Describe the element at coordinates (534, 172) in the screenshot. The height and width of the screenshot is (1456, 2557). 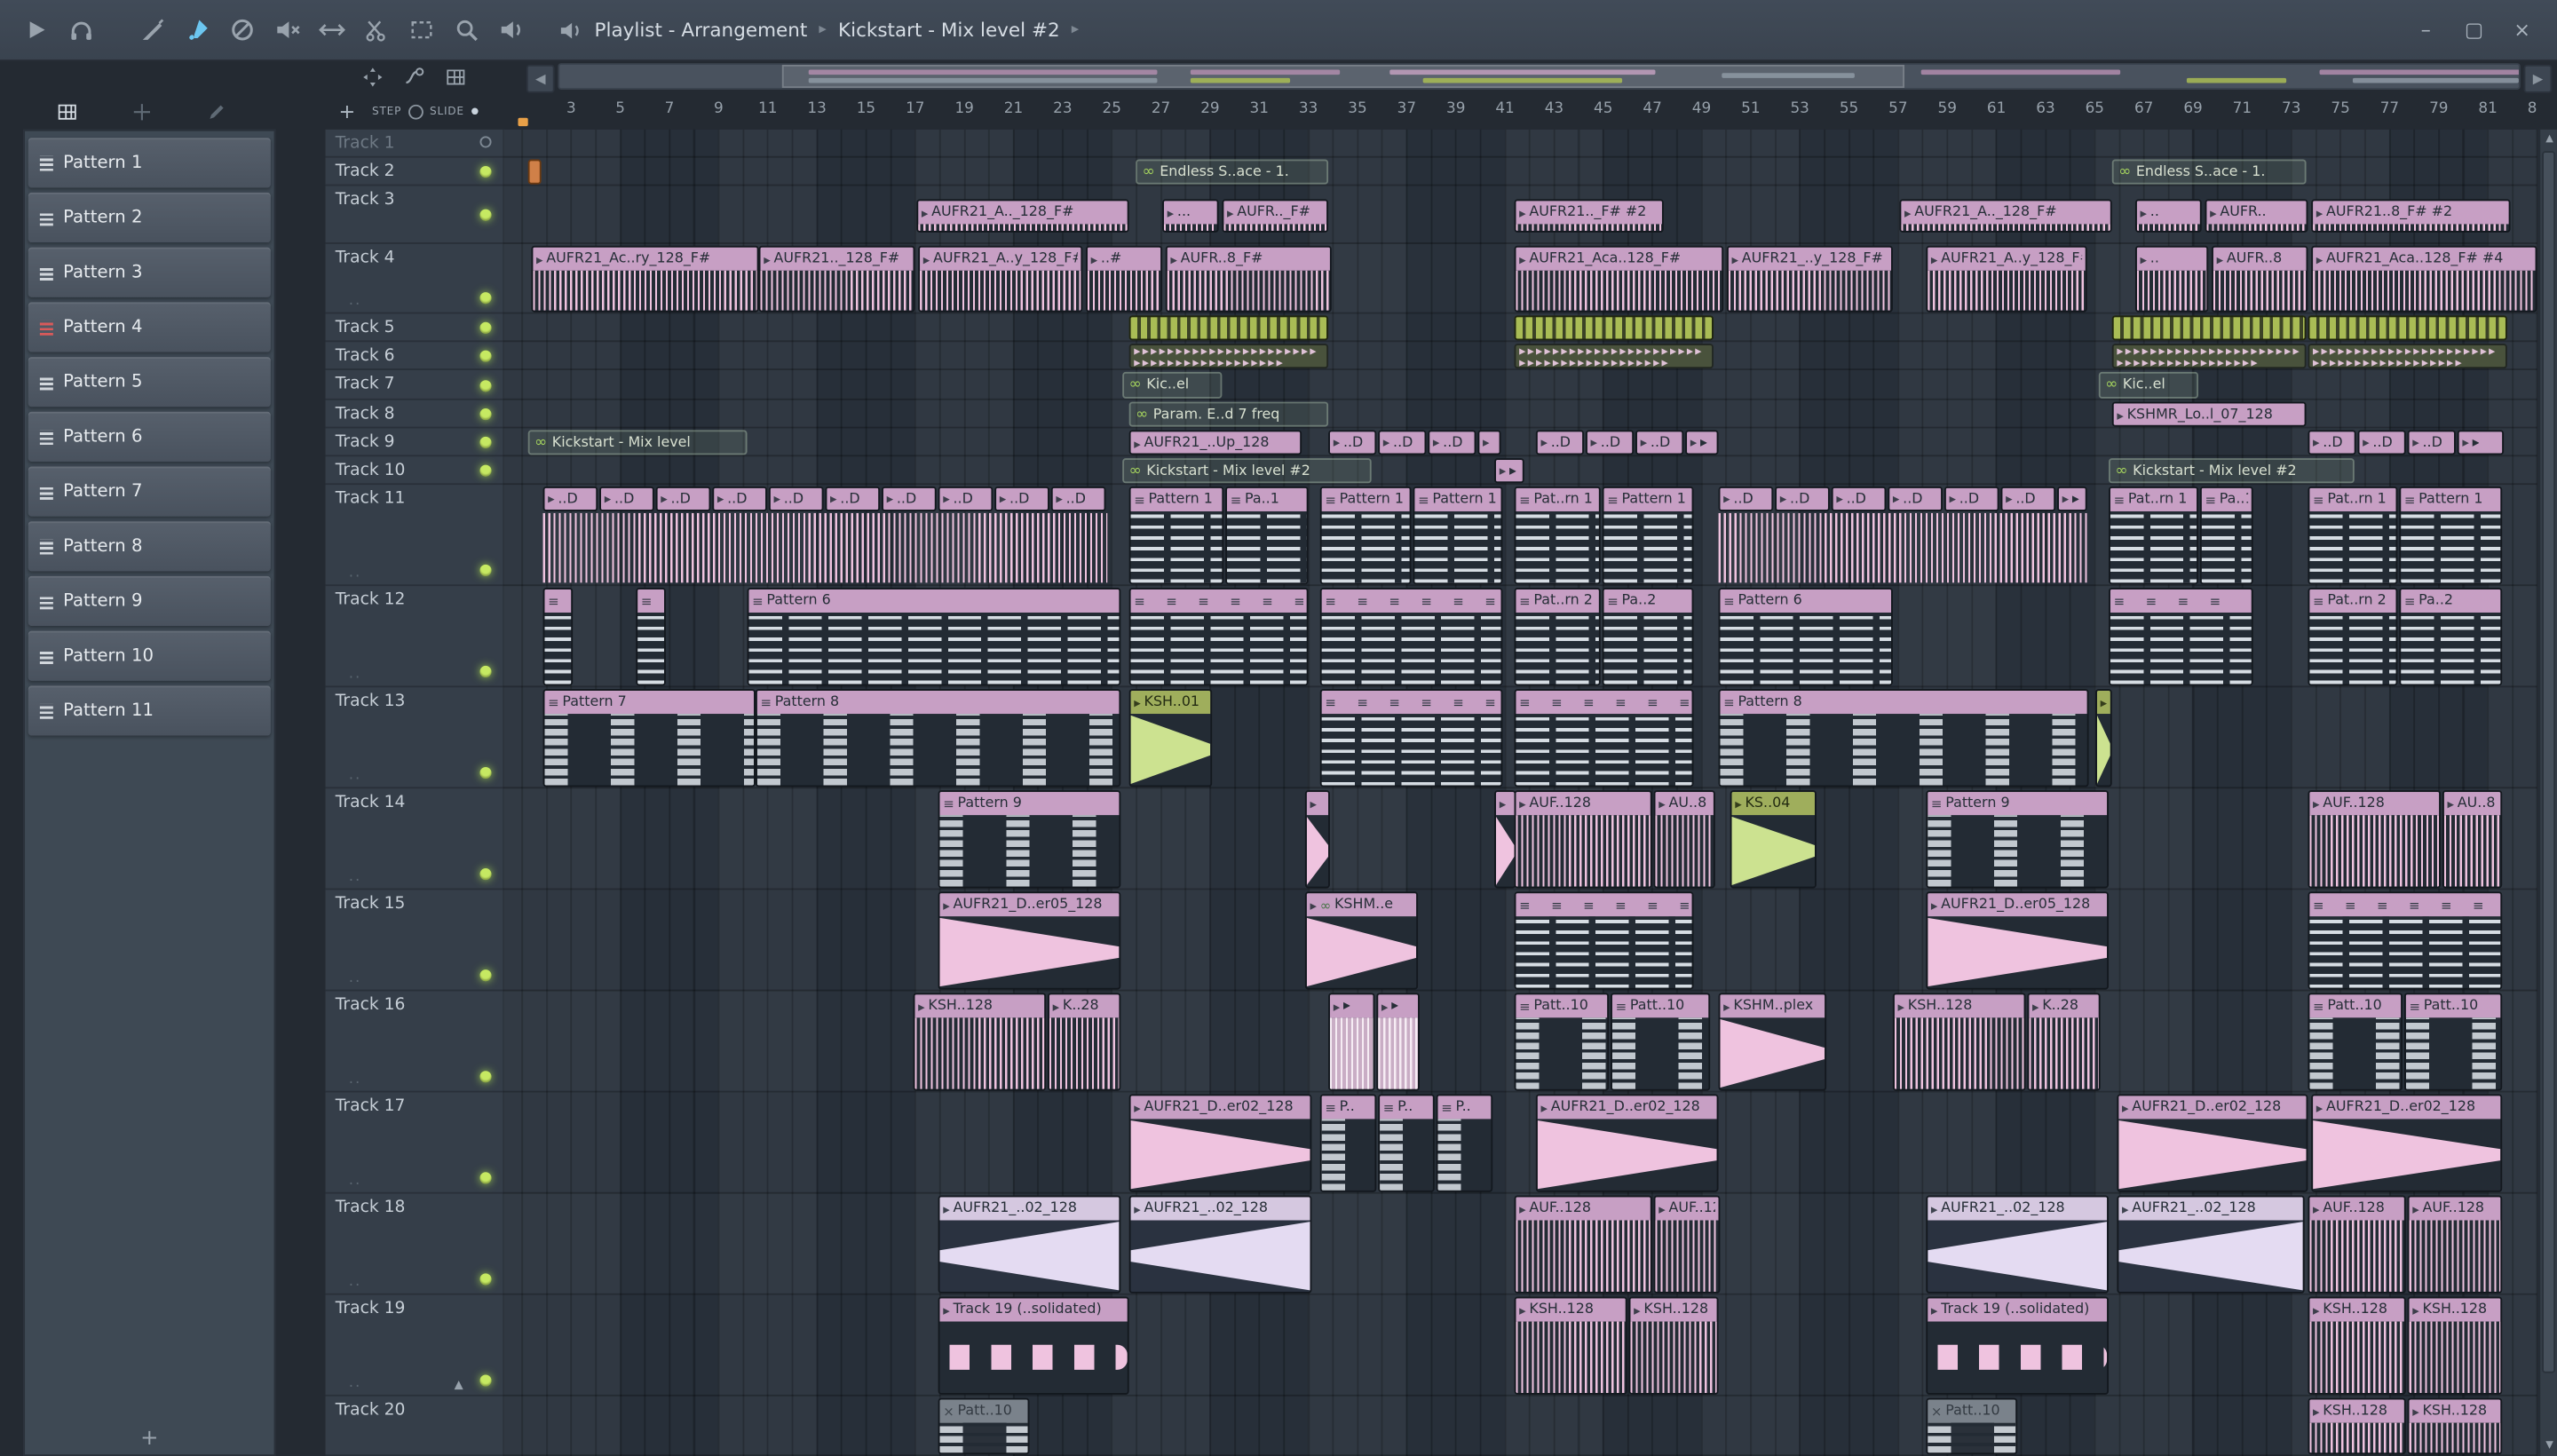
I see `clip-tiny` at that location.